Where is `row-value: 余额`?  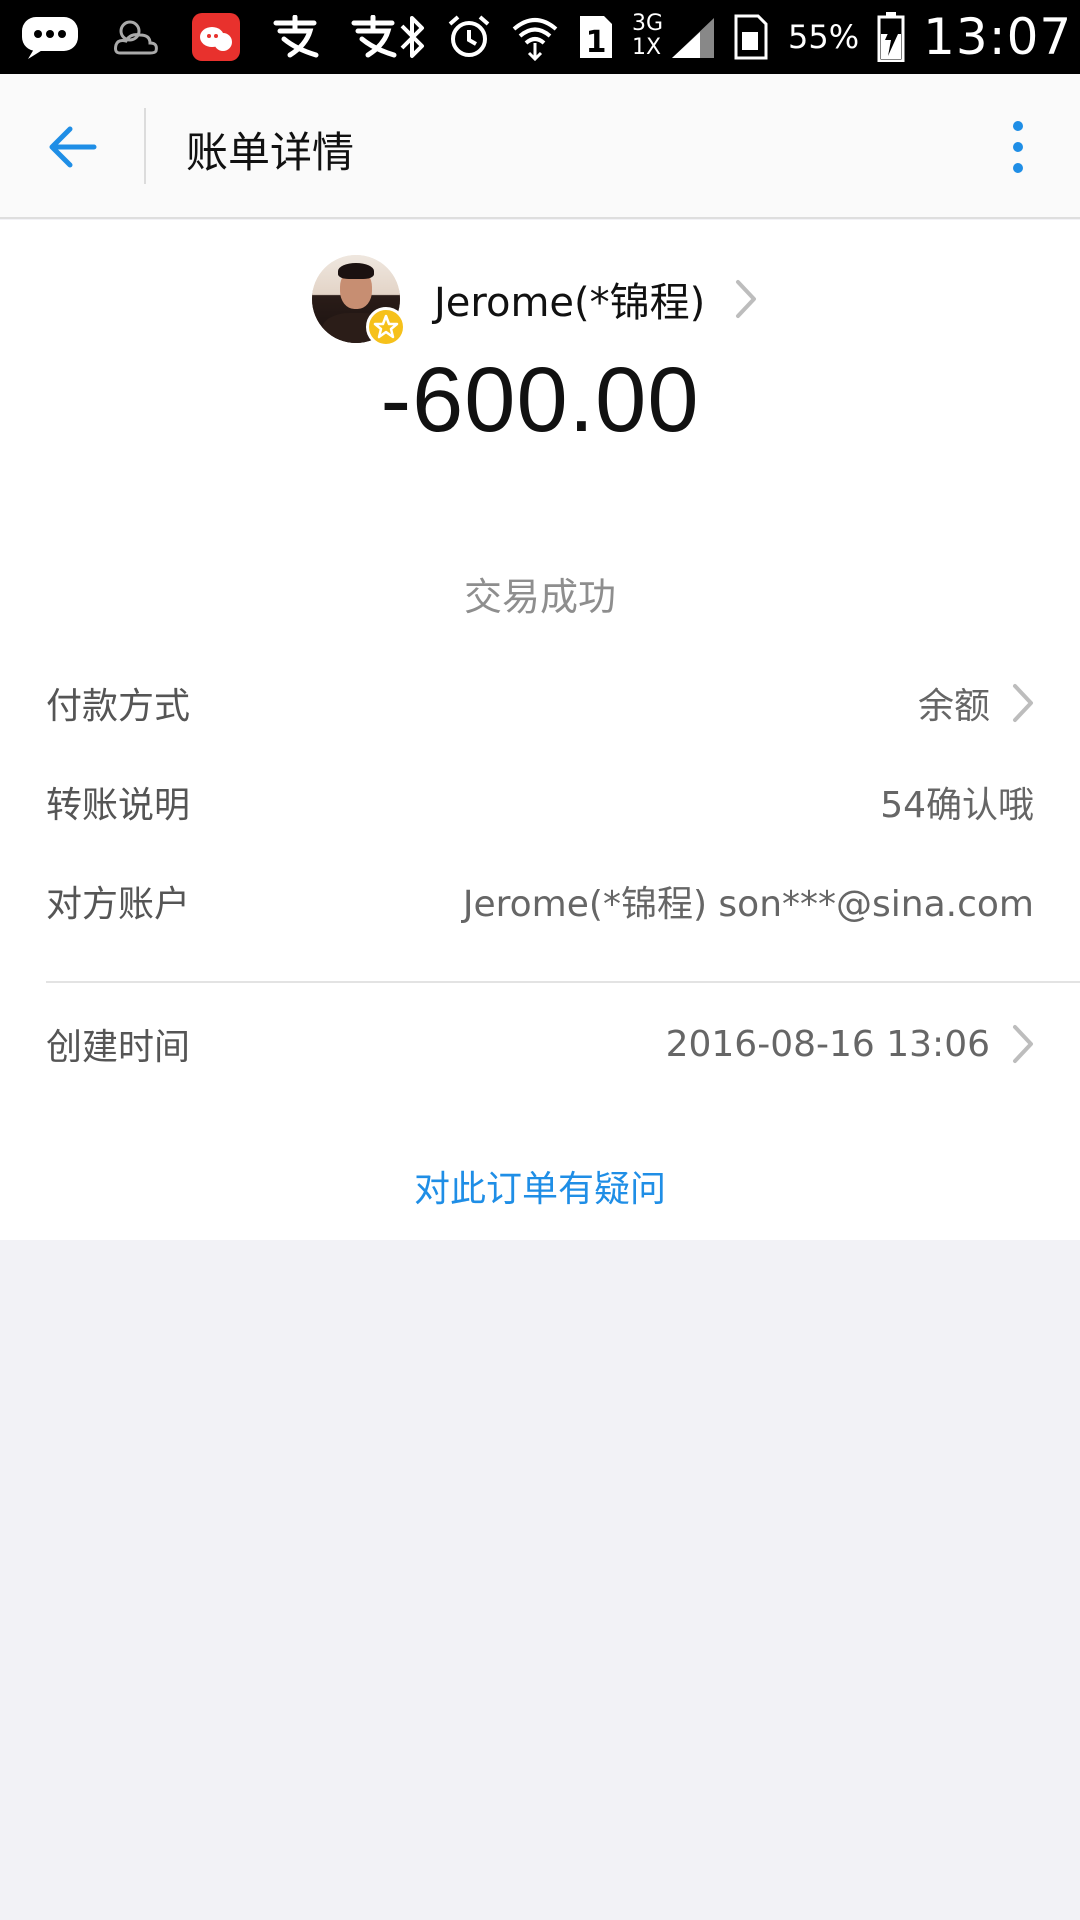 row-value: 余额 is located at coordinates (953, 706).